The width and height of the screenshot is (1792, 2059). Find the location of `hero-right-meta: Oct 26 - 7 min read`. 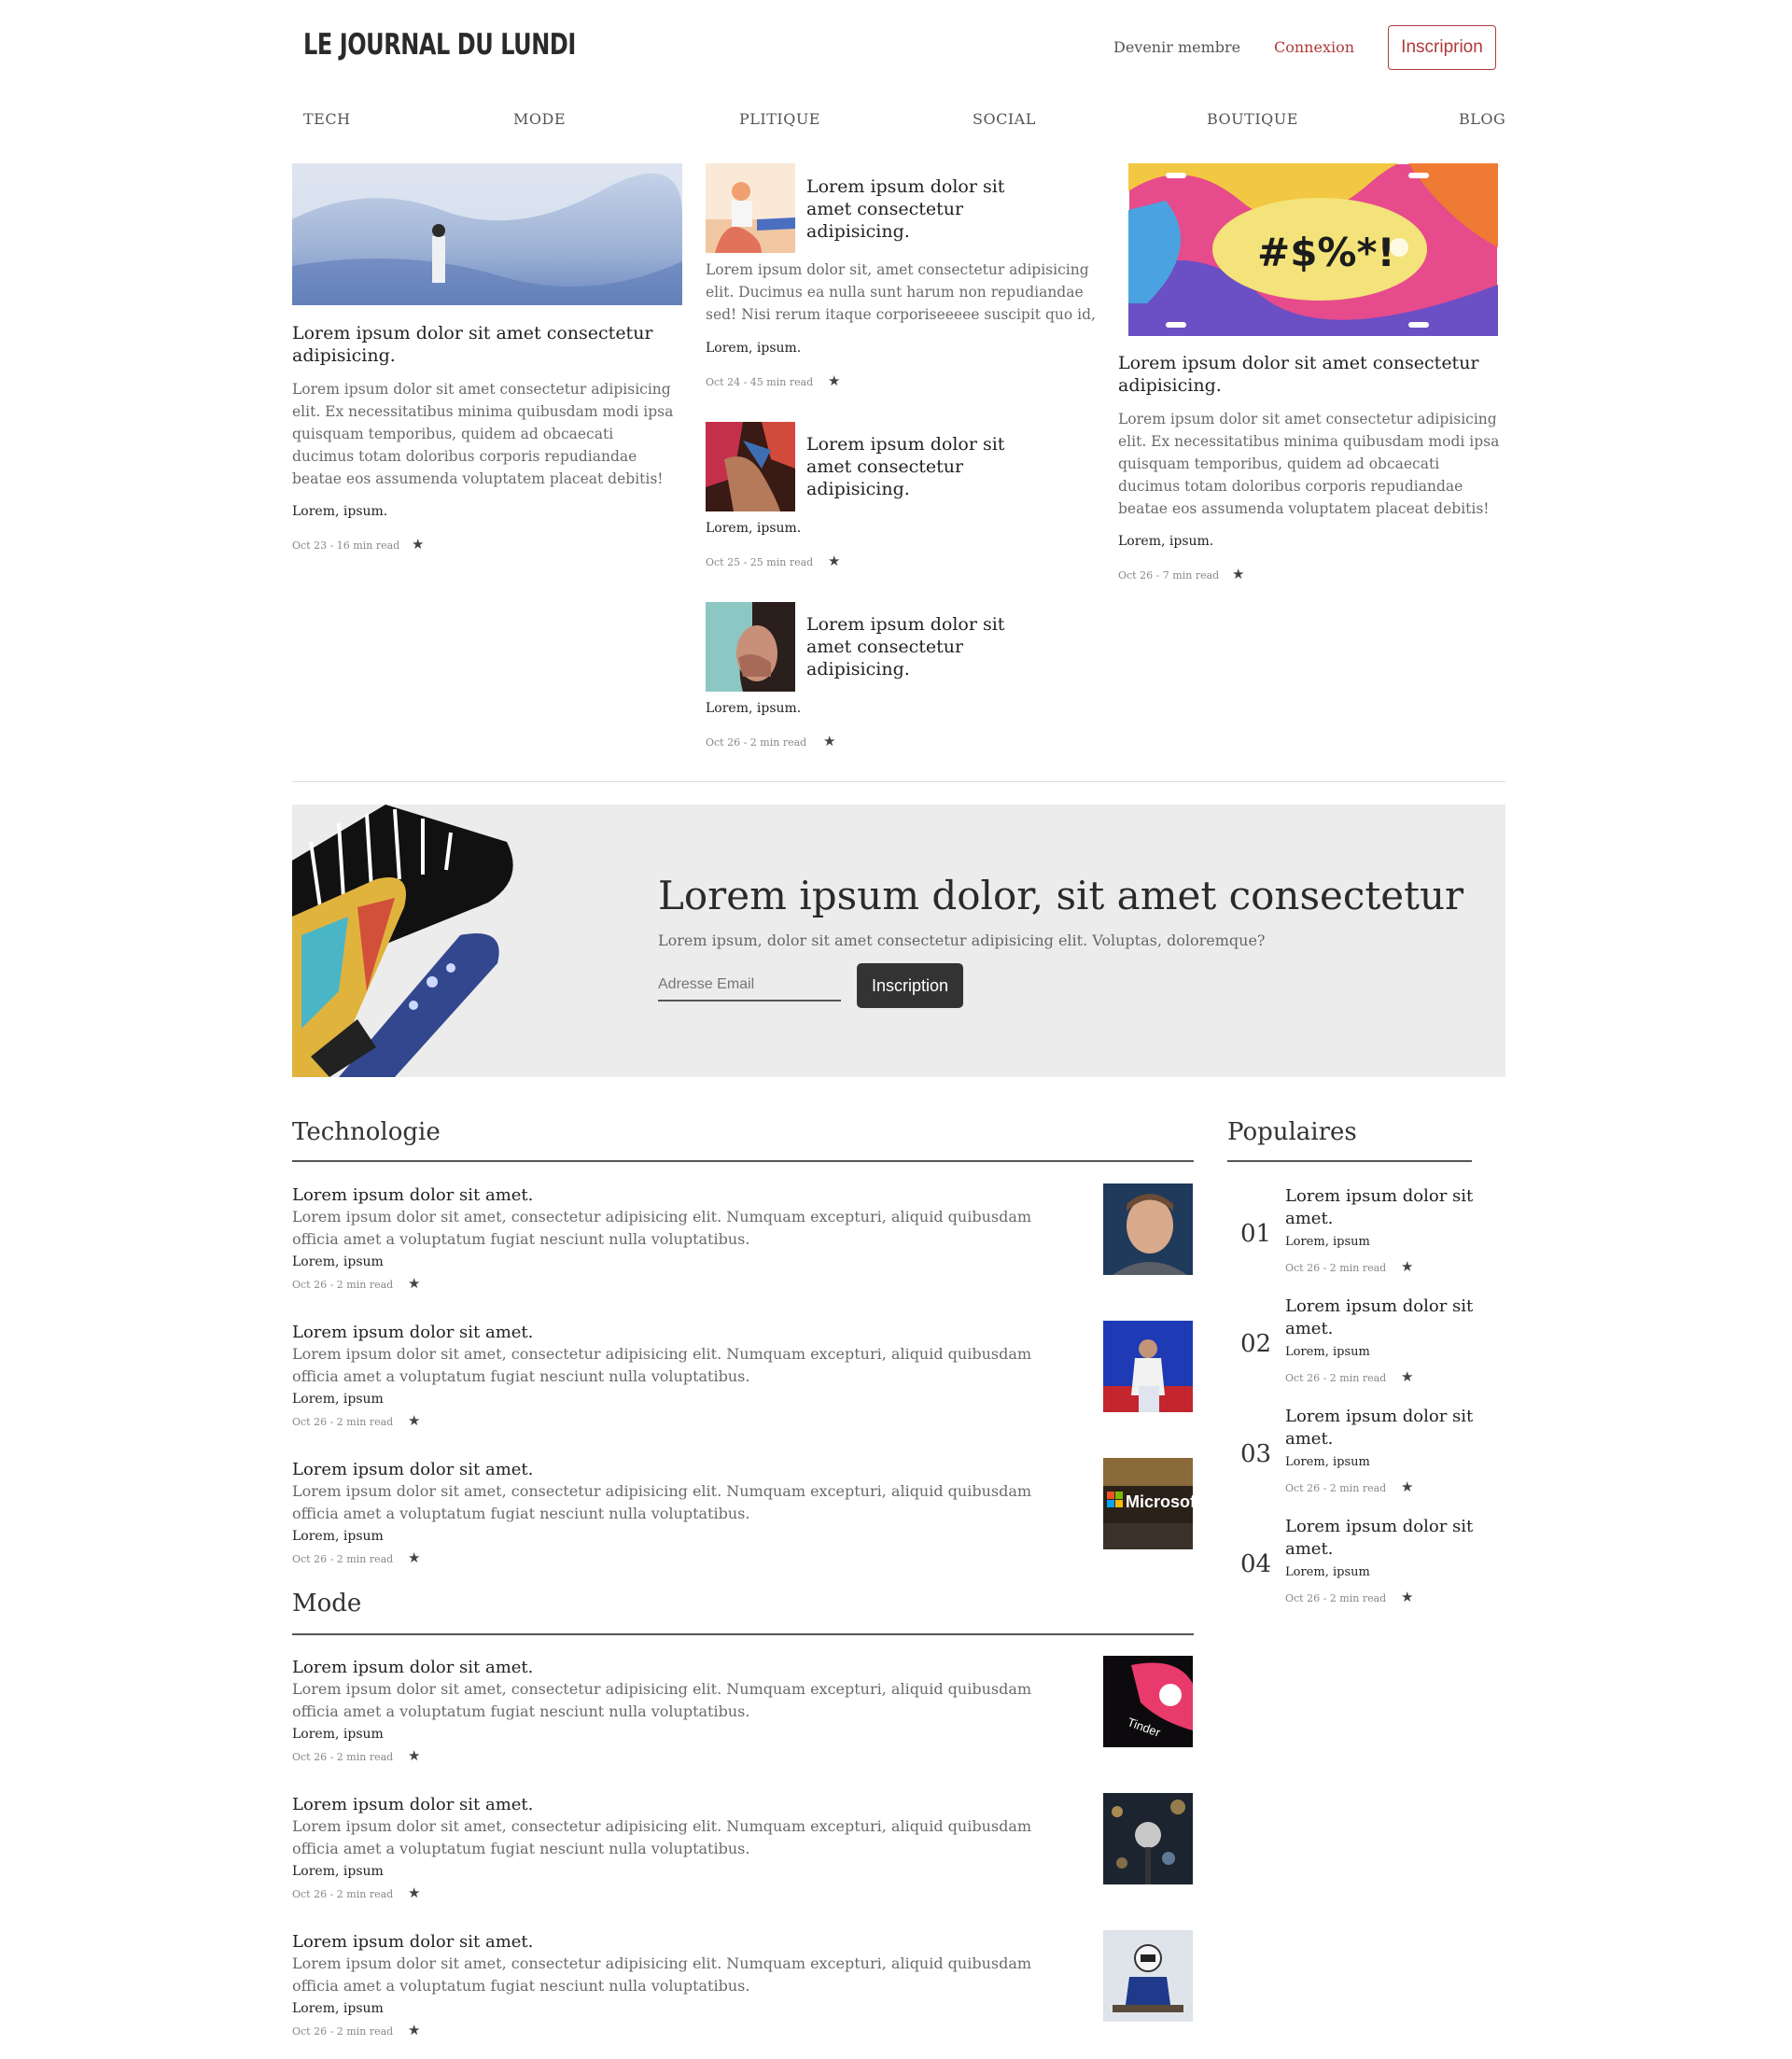

hero-right-meta: Oct 26 - 7 min read is located at coordinates (1169, 575).